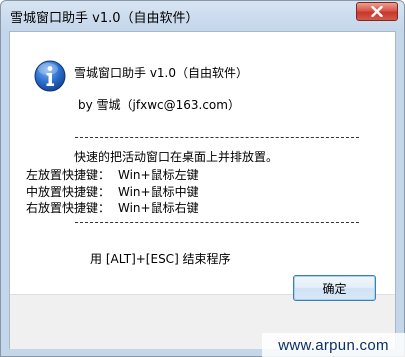  I want to click on hotkey-value: Win+鼠标左键, so click(158, 175).